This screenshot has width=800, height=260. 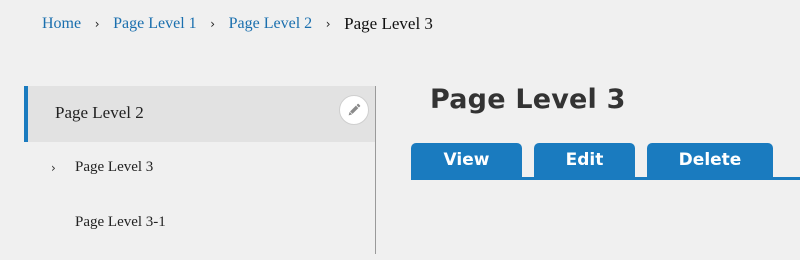 What do you see at coordinates (528, 99) in the screenshot?
I see `page-title: Page Level 3` at bounding box center [528, 99].